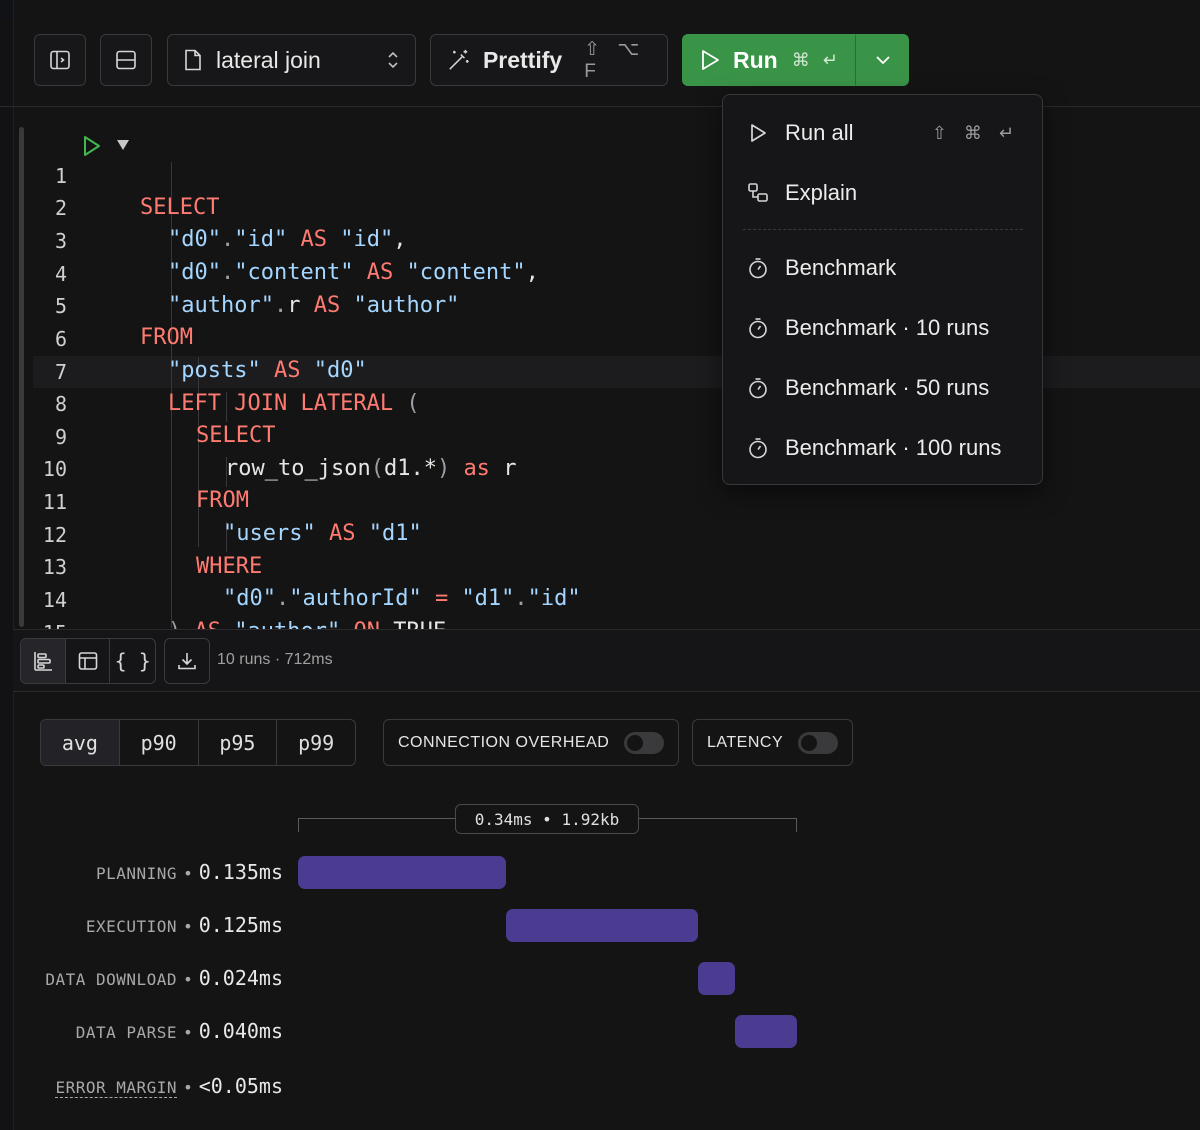  What do you see at coordinates (459, 59) in the screenshot?
I see `magic-wand-icon` at bounding box center [459, 59].